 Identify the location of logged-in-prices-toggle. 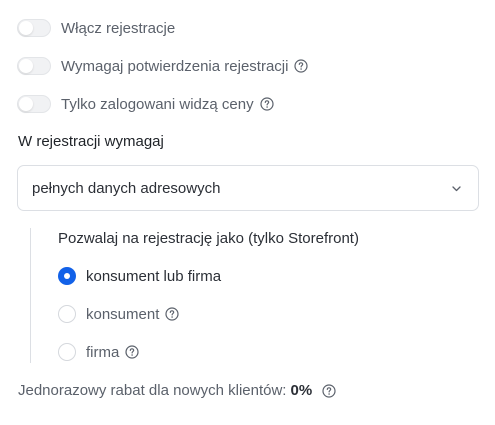
(34, 104).